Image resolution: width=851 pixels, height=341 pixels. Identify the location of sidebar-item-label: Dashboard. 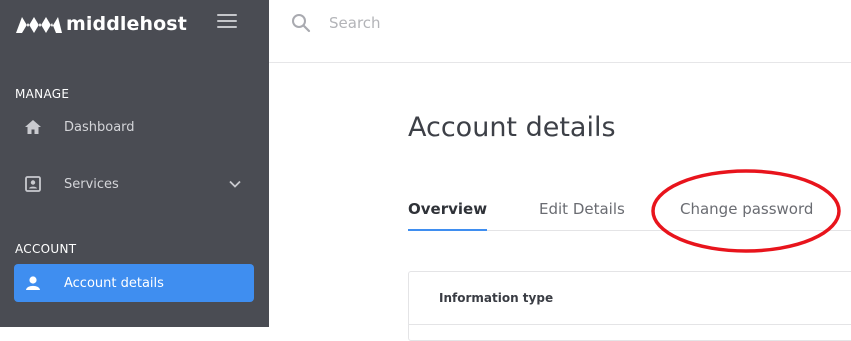
(99, 127).